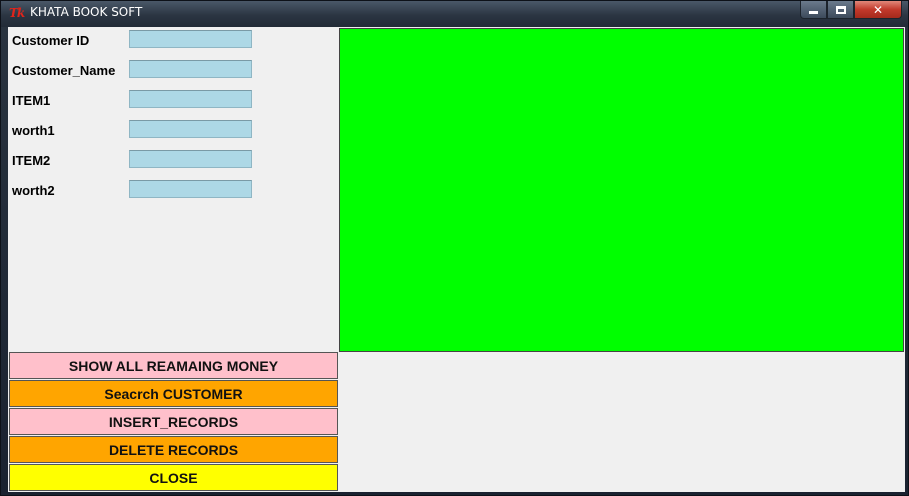 The image size is (909, 496). What do you see at coordinates (173, 393) in the screenshot?
I see `search-customer-button: Seacrch CUSTOMER` at bounding box center [173, 393].